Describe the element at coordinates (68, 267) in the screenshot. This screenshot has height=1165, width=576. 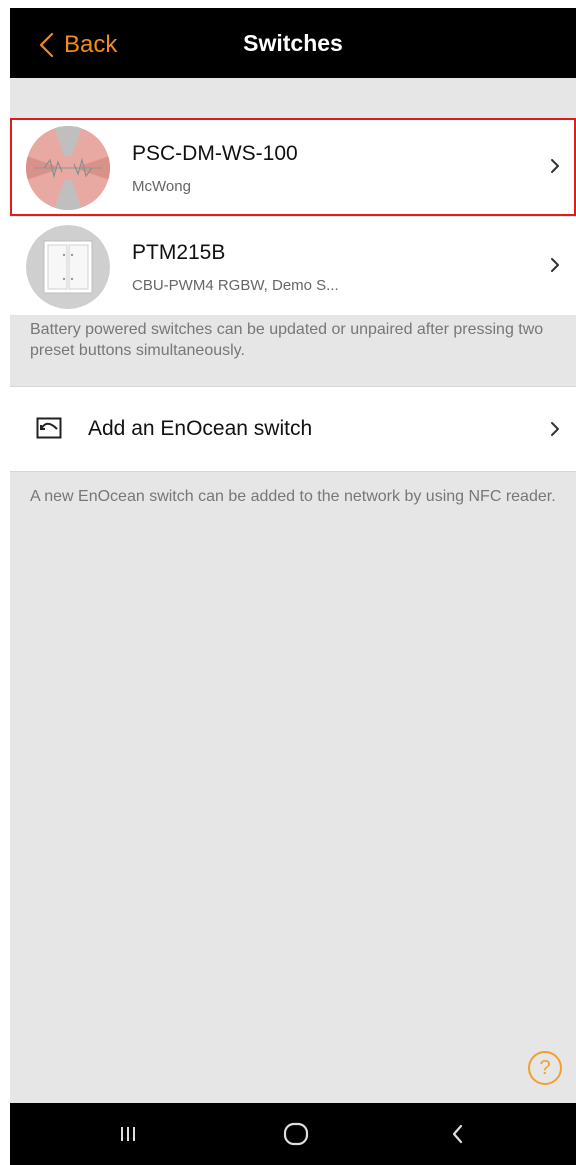
I see `wall-switch-icon` at that location.